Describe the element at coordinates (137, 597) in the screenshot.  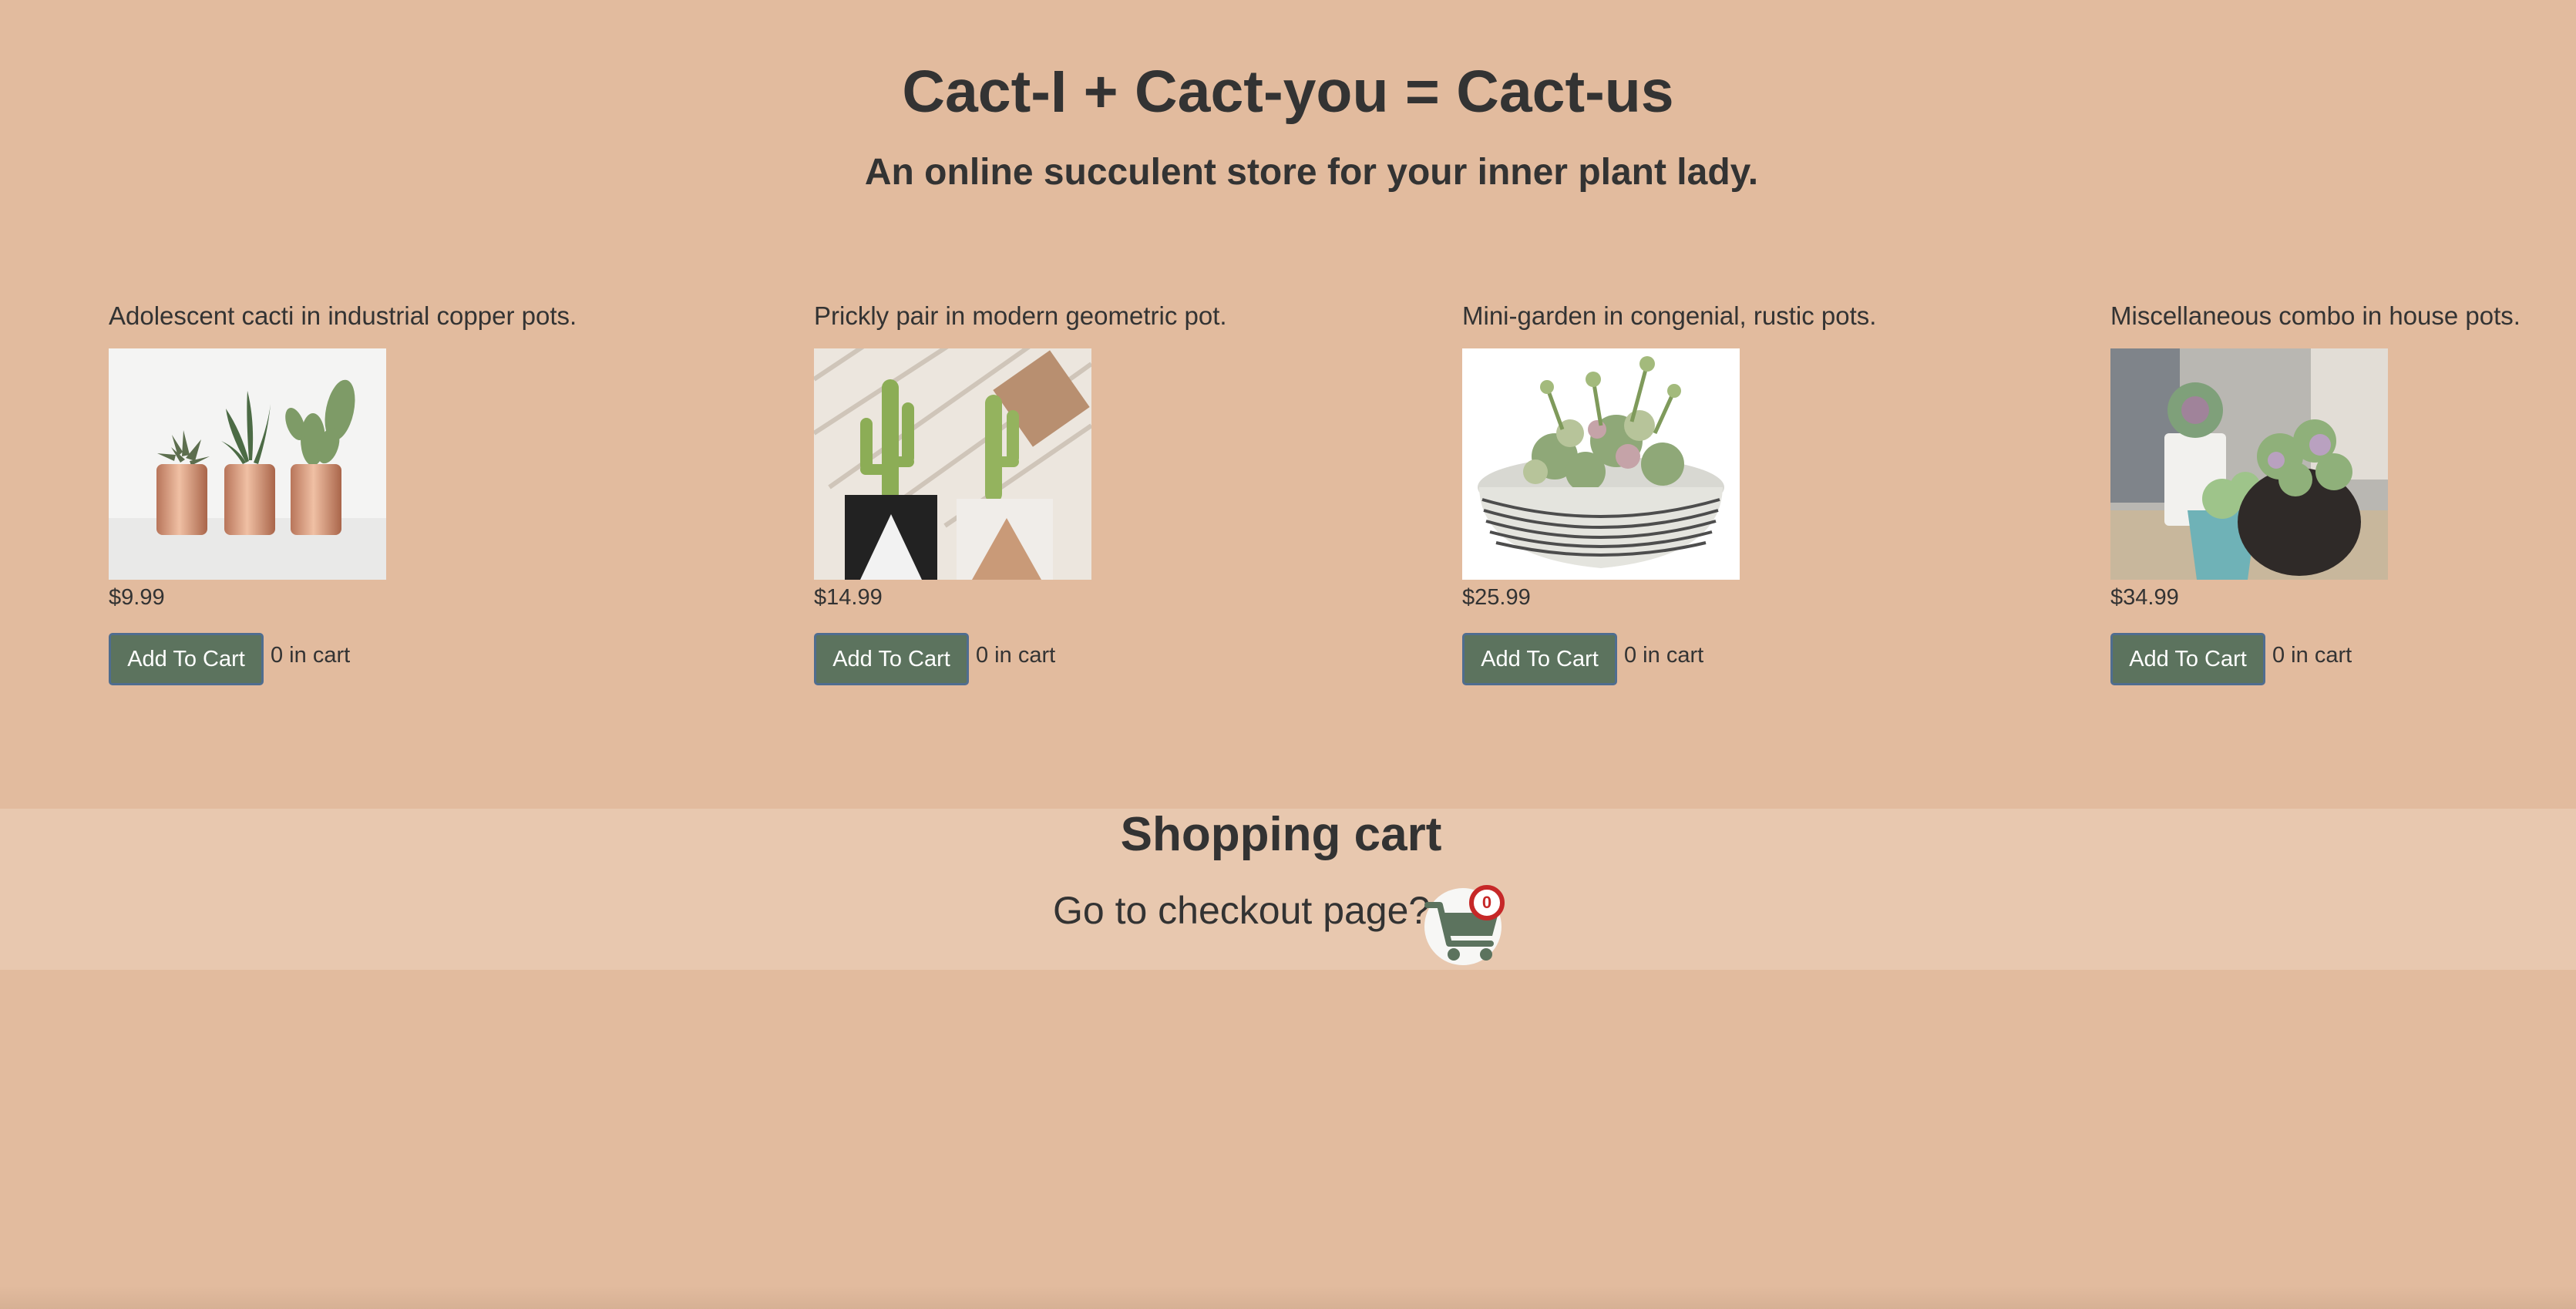
I see `product-price: $9.99` at that location.